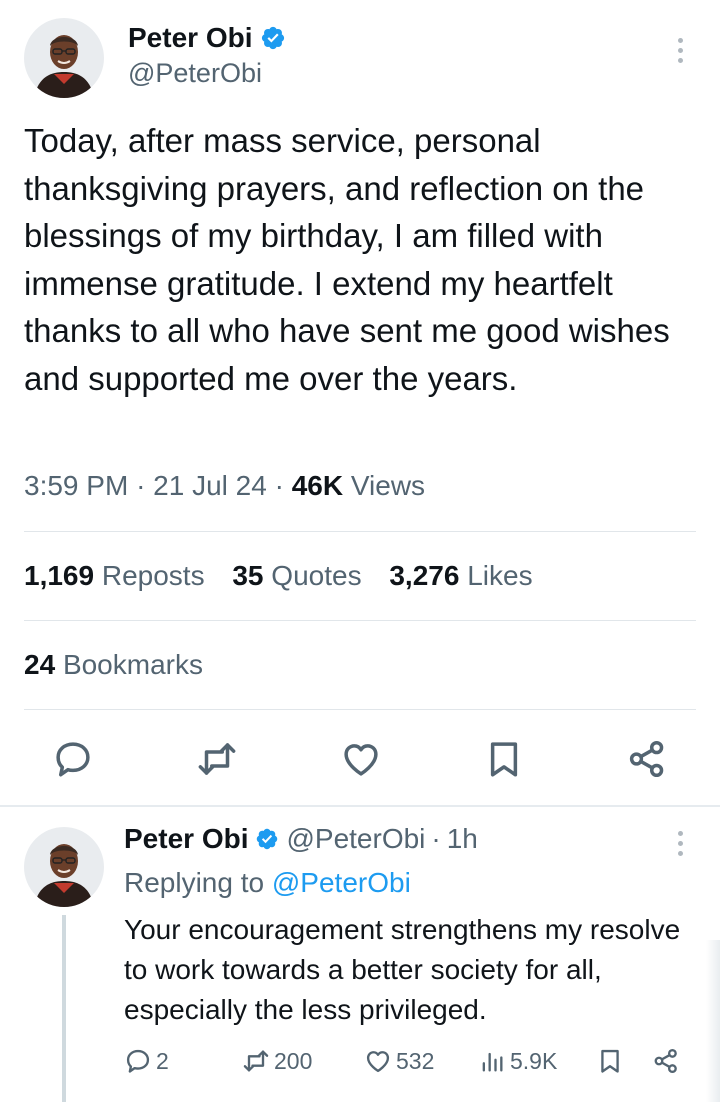 This screenshot has height=1102, width=720. What do you see at coordinates (293, 1060) in the screenshot?
I see `retweet-count: 200` at bounding box center [293, 1060].